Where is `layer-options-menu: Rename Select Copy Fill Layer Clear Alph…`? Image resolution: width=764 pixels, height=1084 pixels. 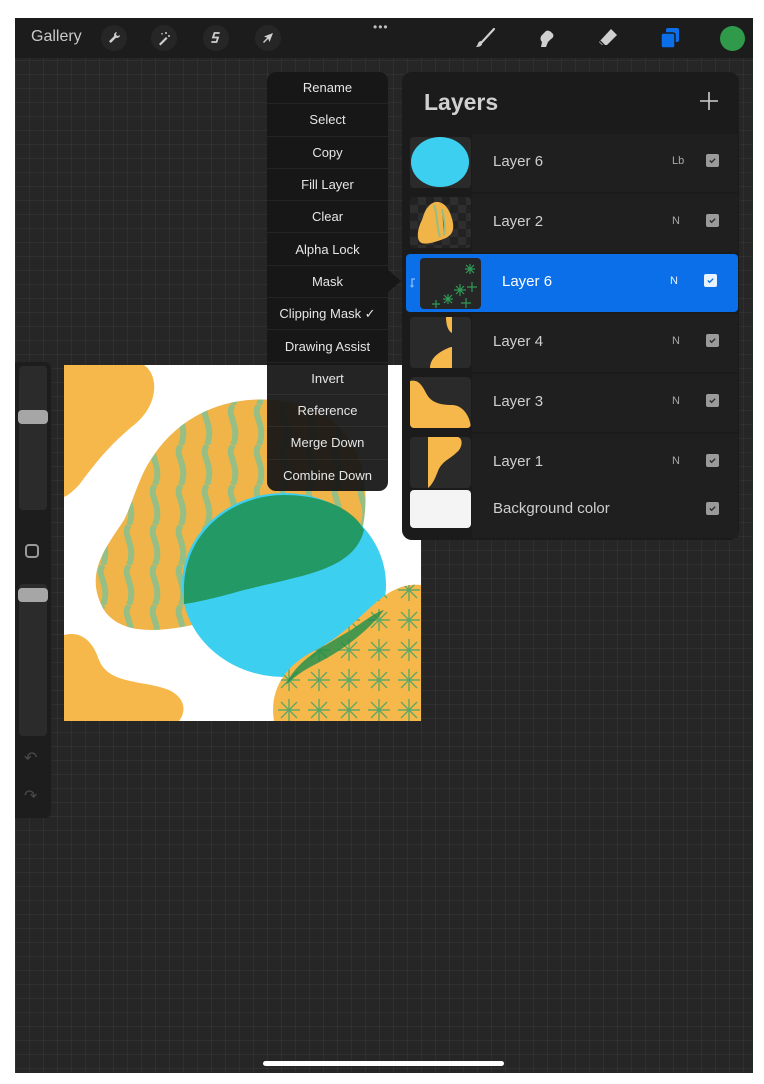
layer-options-menu: Rename Select Copy Fill Layer Clear Alph… is located at coordinates (327, 281).